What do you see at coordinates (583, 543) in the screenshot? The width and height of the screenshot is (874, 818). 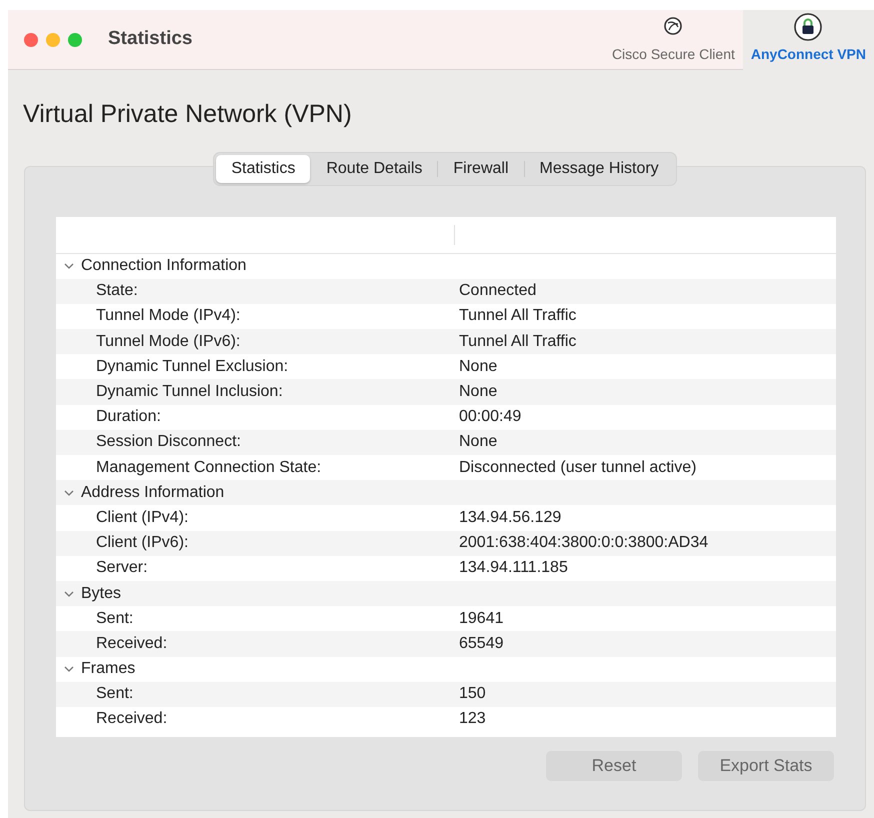 I see `table-cell: 2001:638:404:3800:0:0:3800:AD34` at bounding box center [583, 543].